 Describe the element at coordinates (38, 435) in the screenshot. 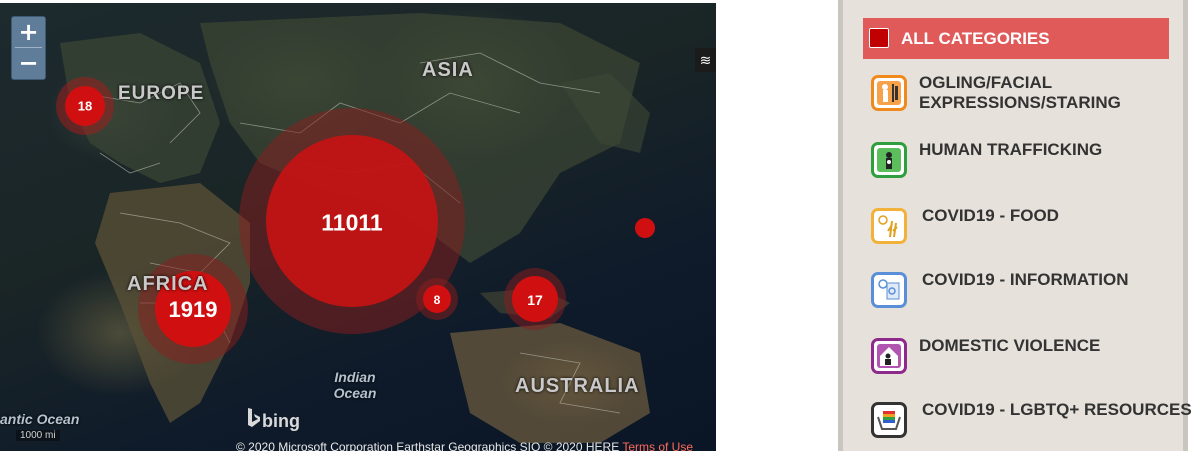

I see `scale-bar: 1000 mi` at that location.